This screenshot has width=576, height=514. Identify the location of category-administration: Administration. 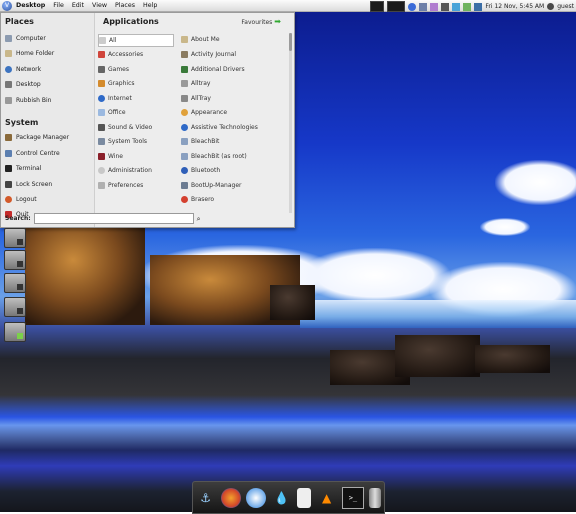
(135, 170).